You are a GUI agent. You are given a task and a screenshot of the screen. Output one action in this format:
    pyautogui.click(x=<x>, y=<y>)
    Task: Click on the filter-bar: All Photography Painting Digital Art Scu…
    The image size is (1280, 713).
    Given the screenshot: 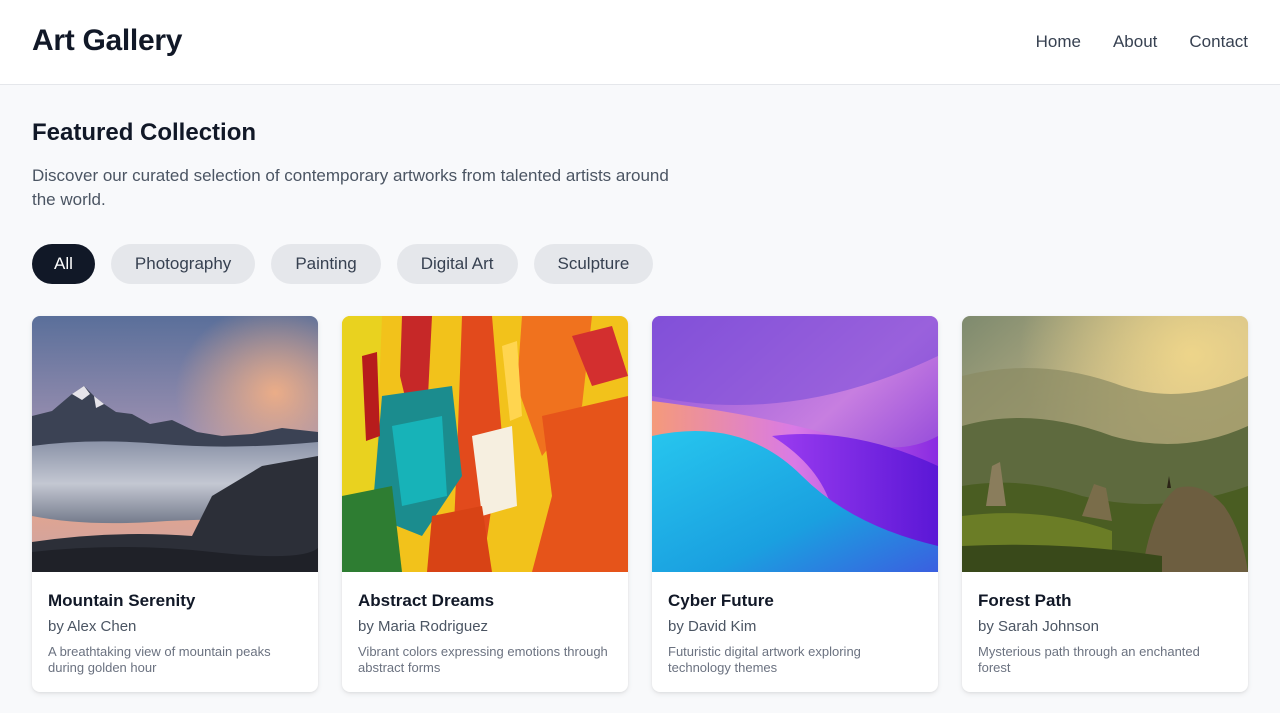 What is the action you would take?
    pyautogui.click(x=343, y=264)
    